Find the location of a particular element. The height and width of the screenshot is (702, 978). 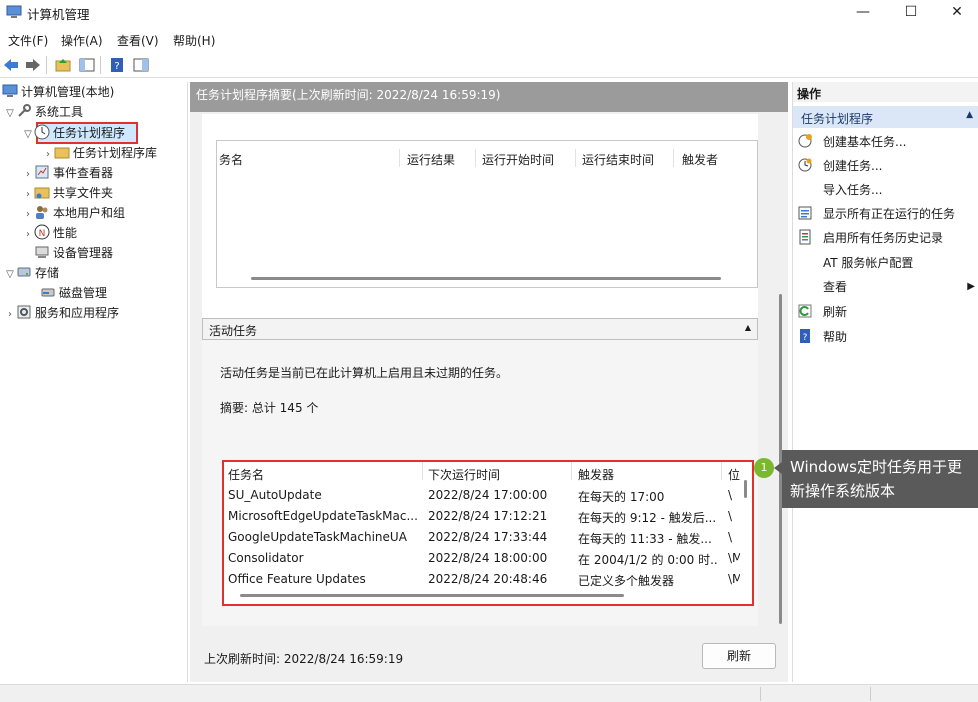

action-show-running: 显示所有正在运行的任务 is located at coordinates (876, 214).